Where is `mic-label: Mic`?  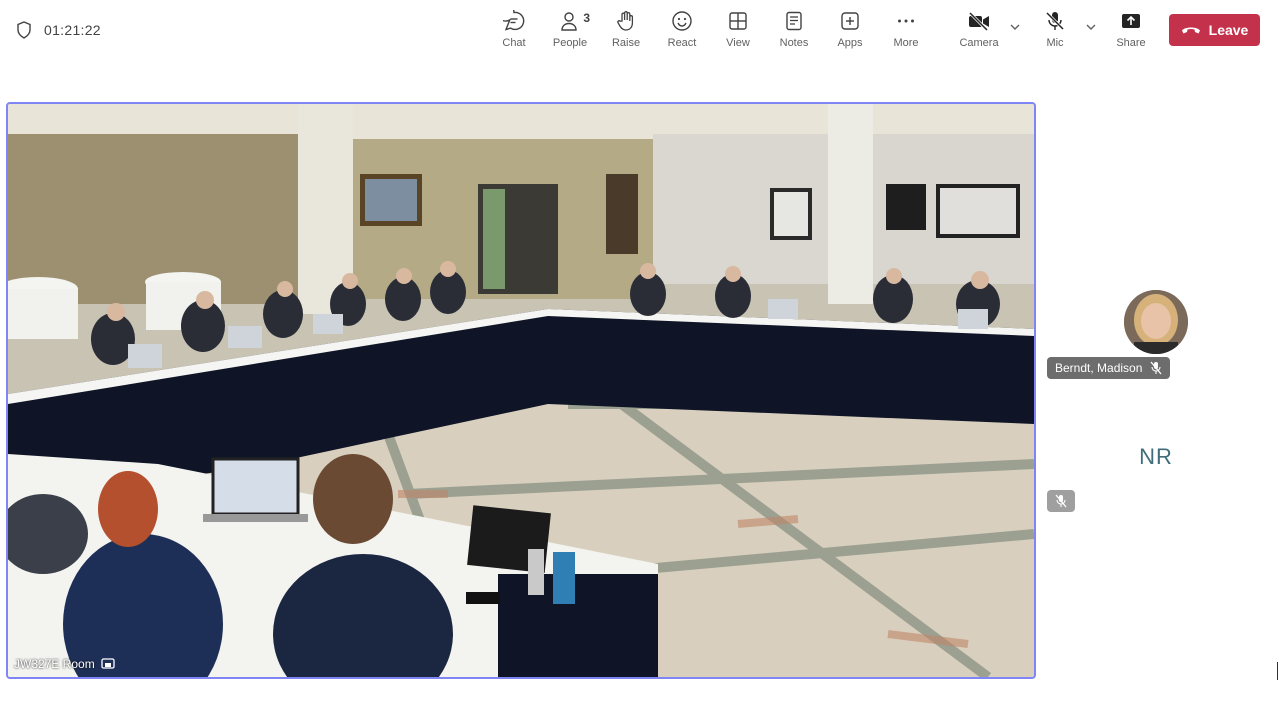 mic-label: Mic is located at coordinates (1055, 43).